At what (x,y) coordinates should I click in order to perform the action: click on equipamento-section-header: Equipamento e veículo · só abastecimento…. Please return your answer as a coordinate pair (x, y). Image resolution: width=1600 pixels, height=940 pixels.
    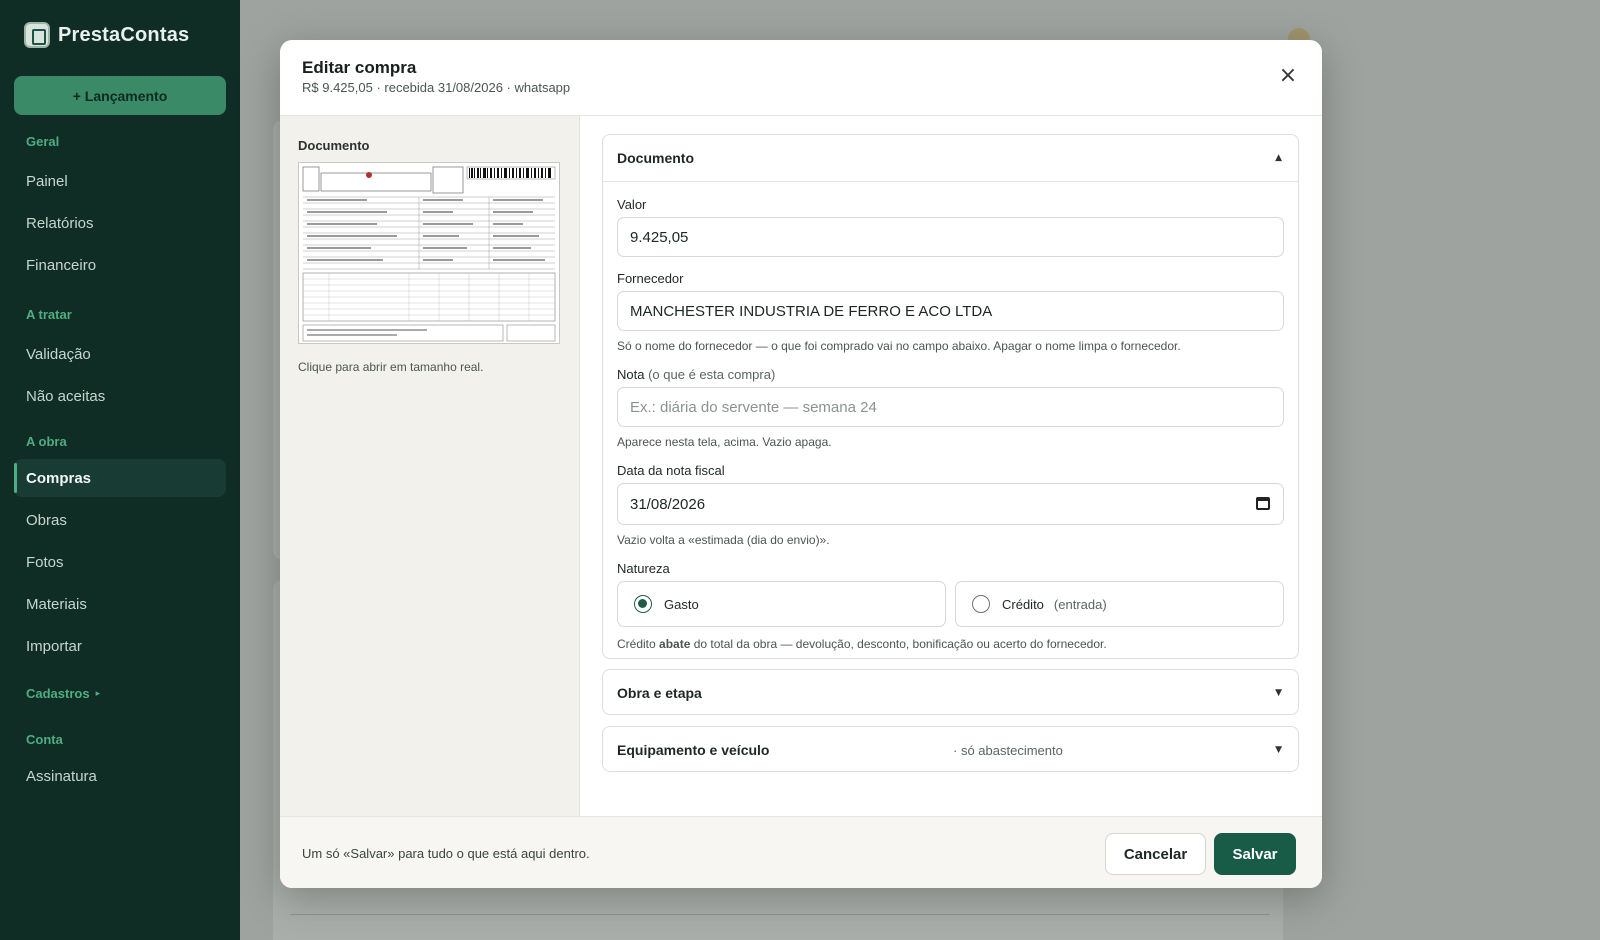
    Looking at the image, I should click on (950, 750).